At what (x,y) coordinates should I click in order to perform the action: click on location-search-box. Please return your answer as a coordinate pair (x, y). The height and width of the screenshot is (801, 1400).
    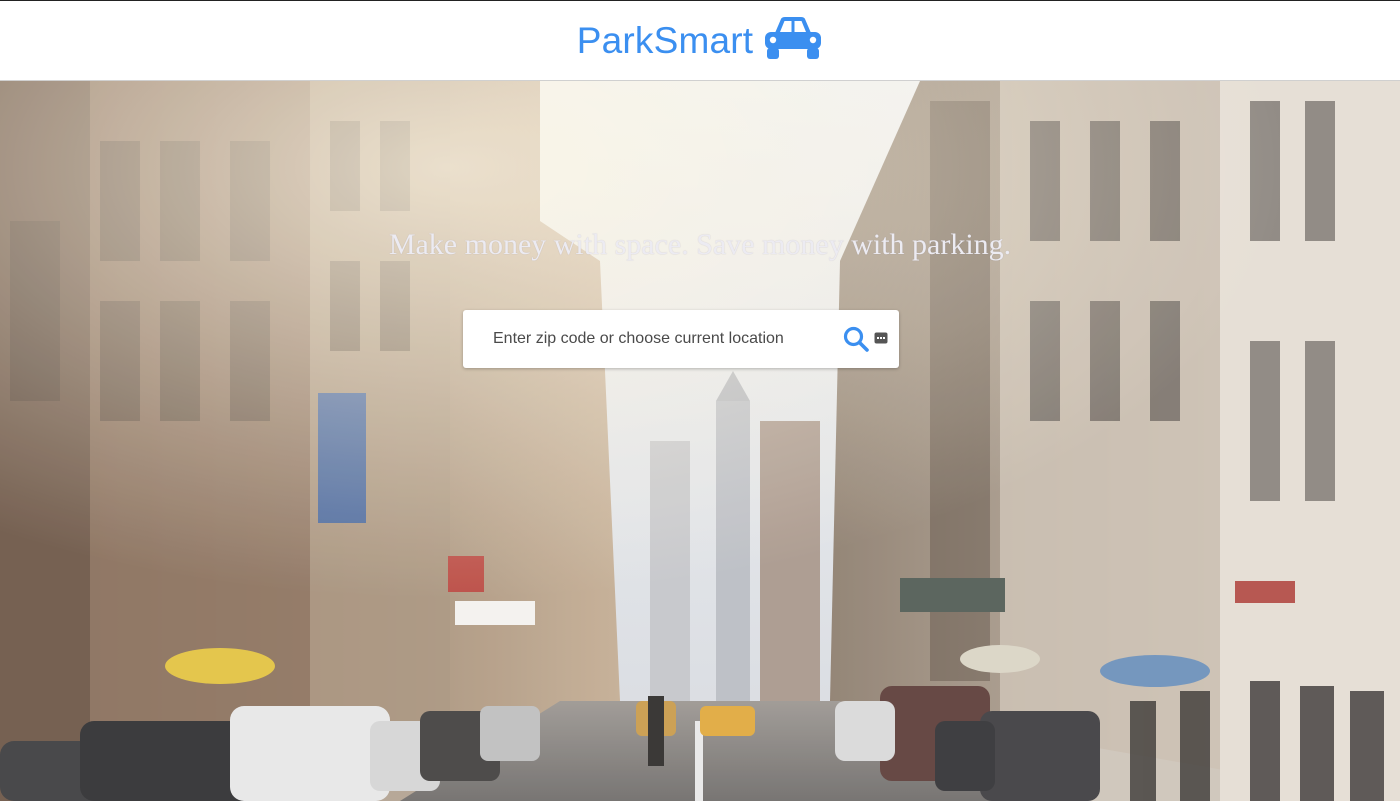
    Looking at the image, I should click on (681, 339).